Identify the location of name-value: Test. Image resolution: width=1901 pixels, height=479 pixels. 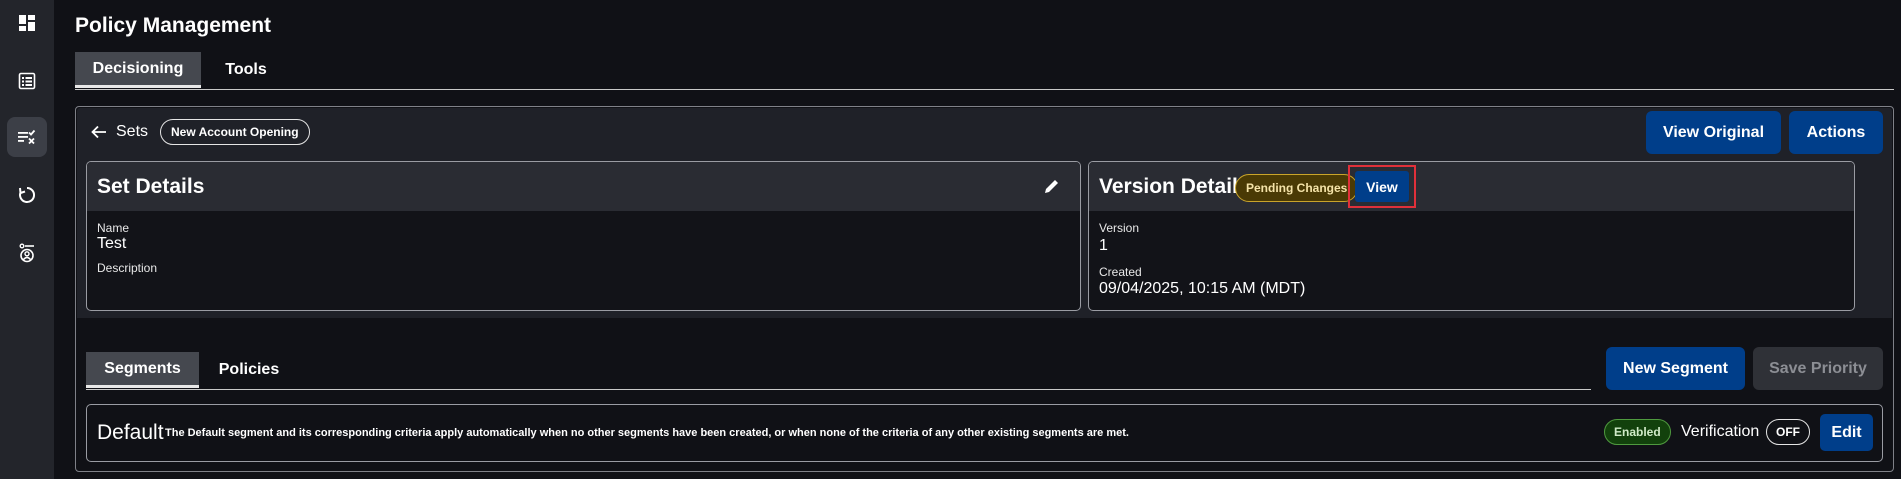
(112, 243).